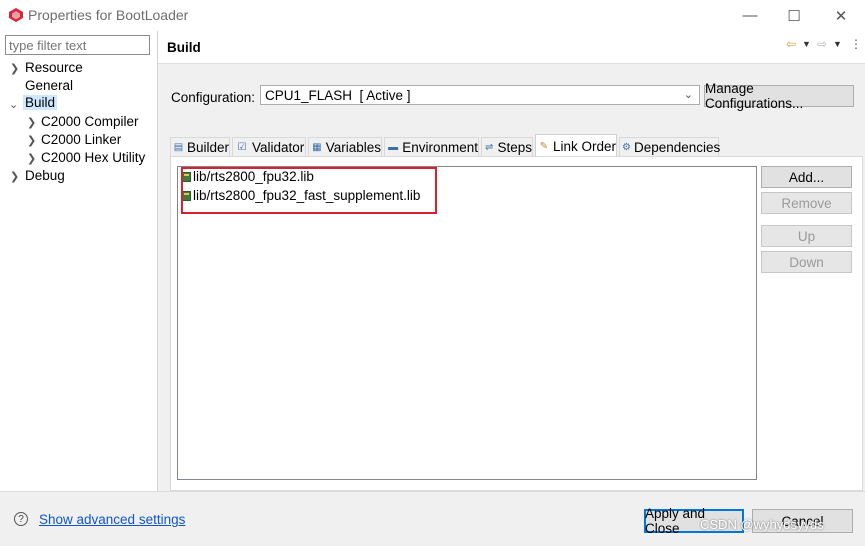  What do you see at coordinates (242, 147) in the screenshot?
I see `validator-icon: ☑` at bounding box center [242, 147].